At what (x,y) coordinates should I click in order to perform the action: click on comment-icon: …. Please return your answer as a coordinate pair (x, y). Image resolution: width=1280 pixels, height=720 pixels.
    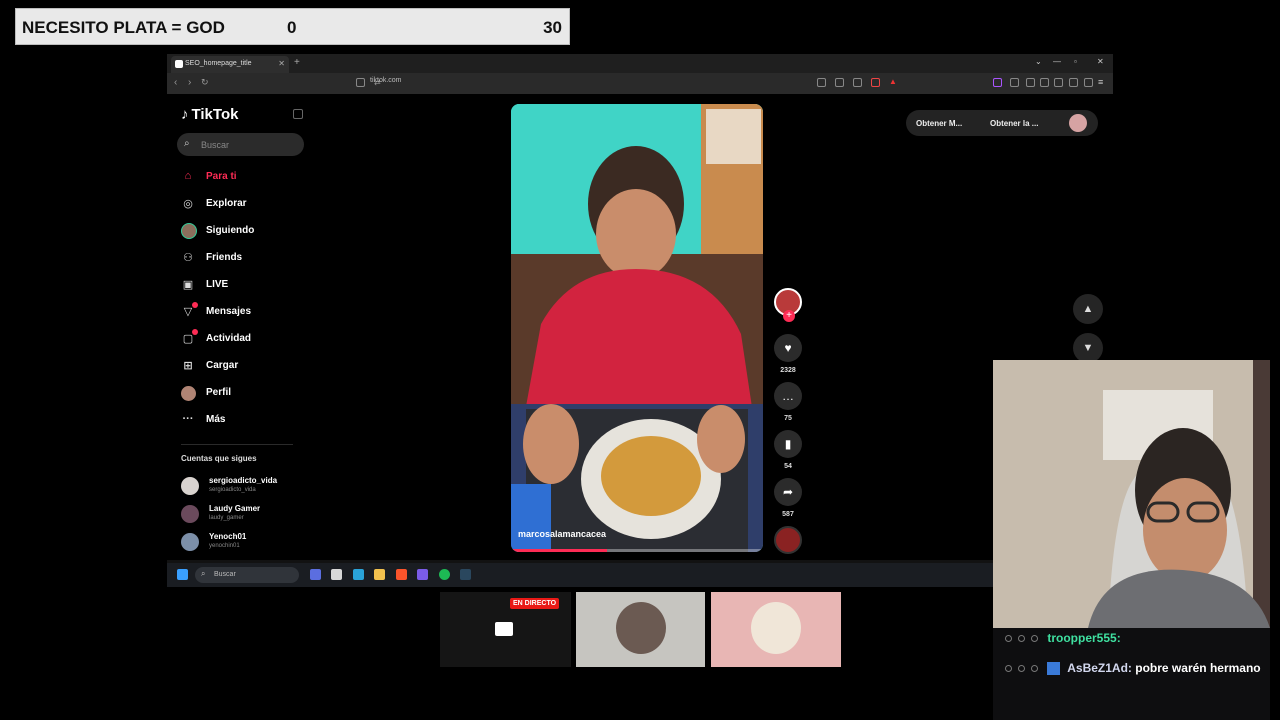
    Looking at the image, I should click on (788, 396).